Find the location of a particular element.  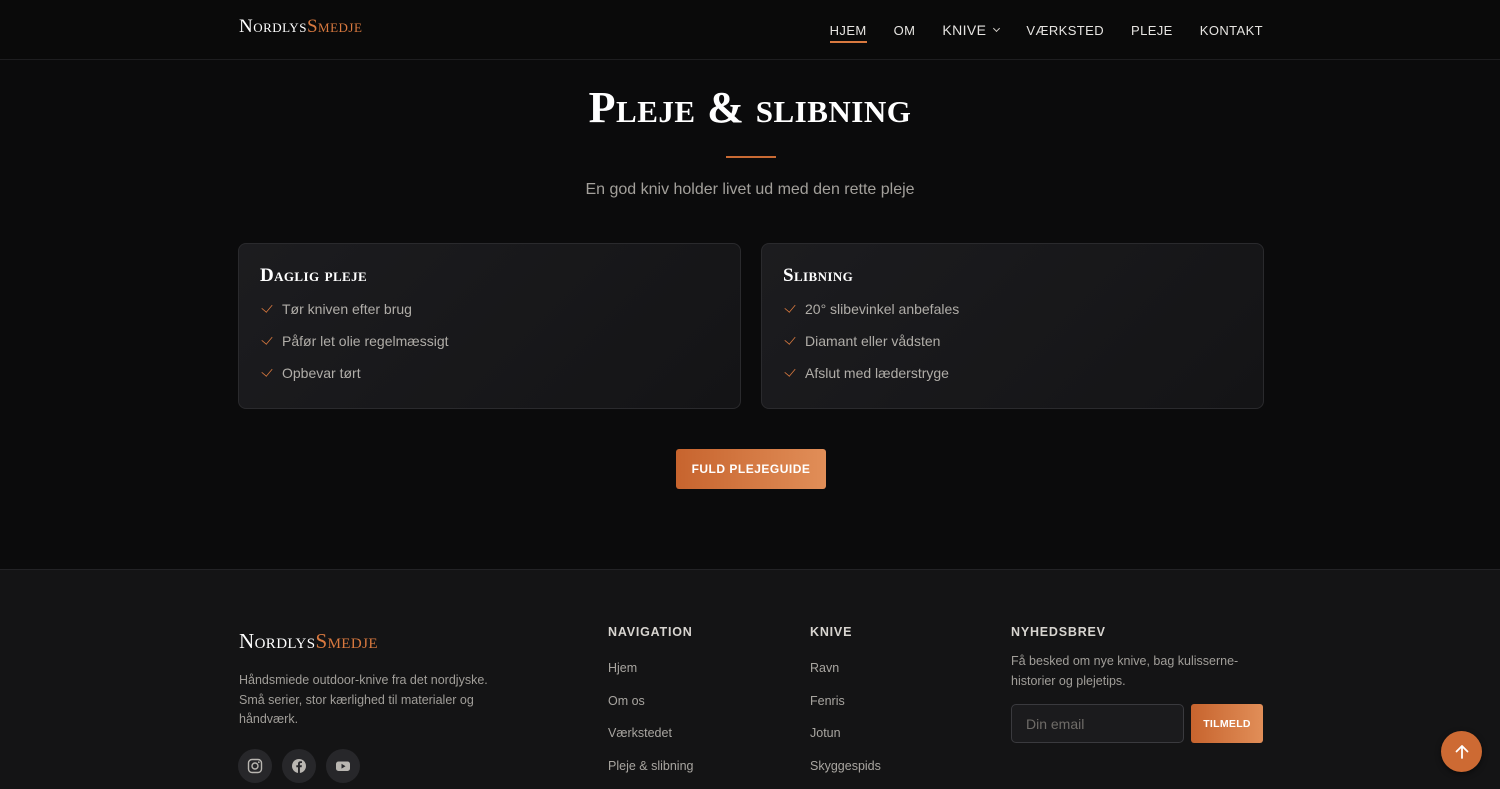

list-item-text: Tør kniven efter brug is located at coordinates (347, 309).